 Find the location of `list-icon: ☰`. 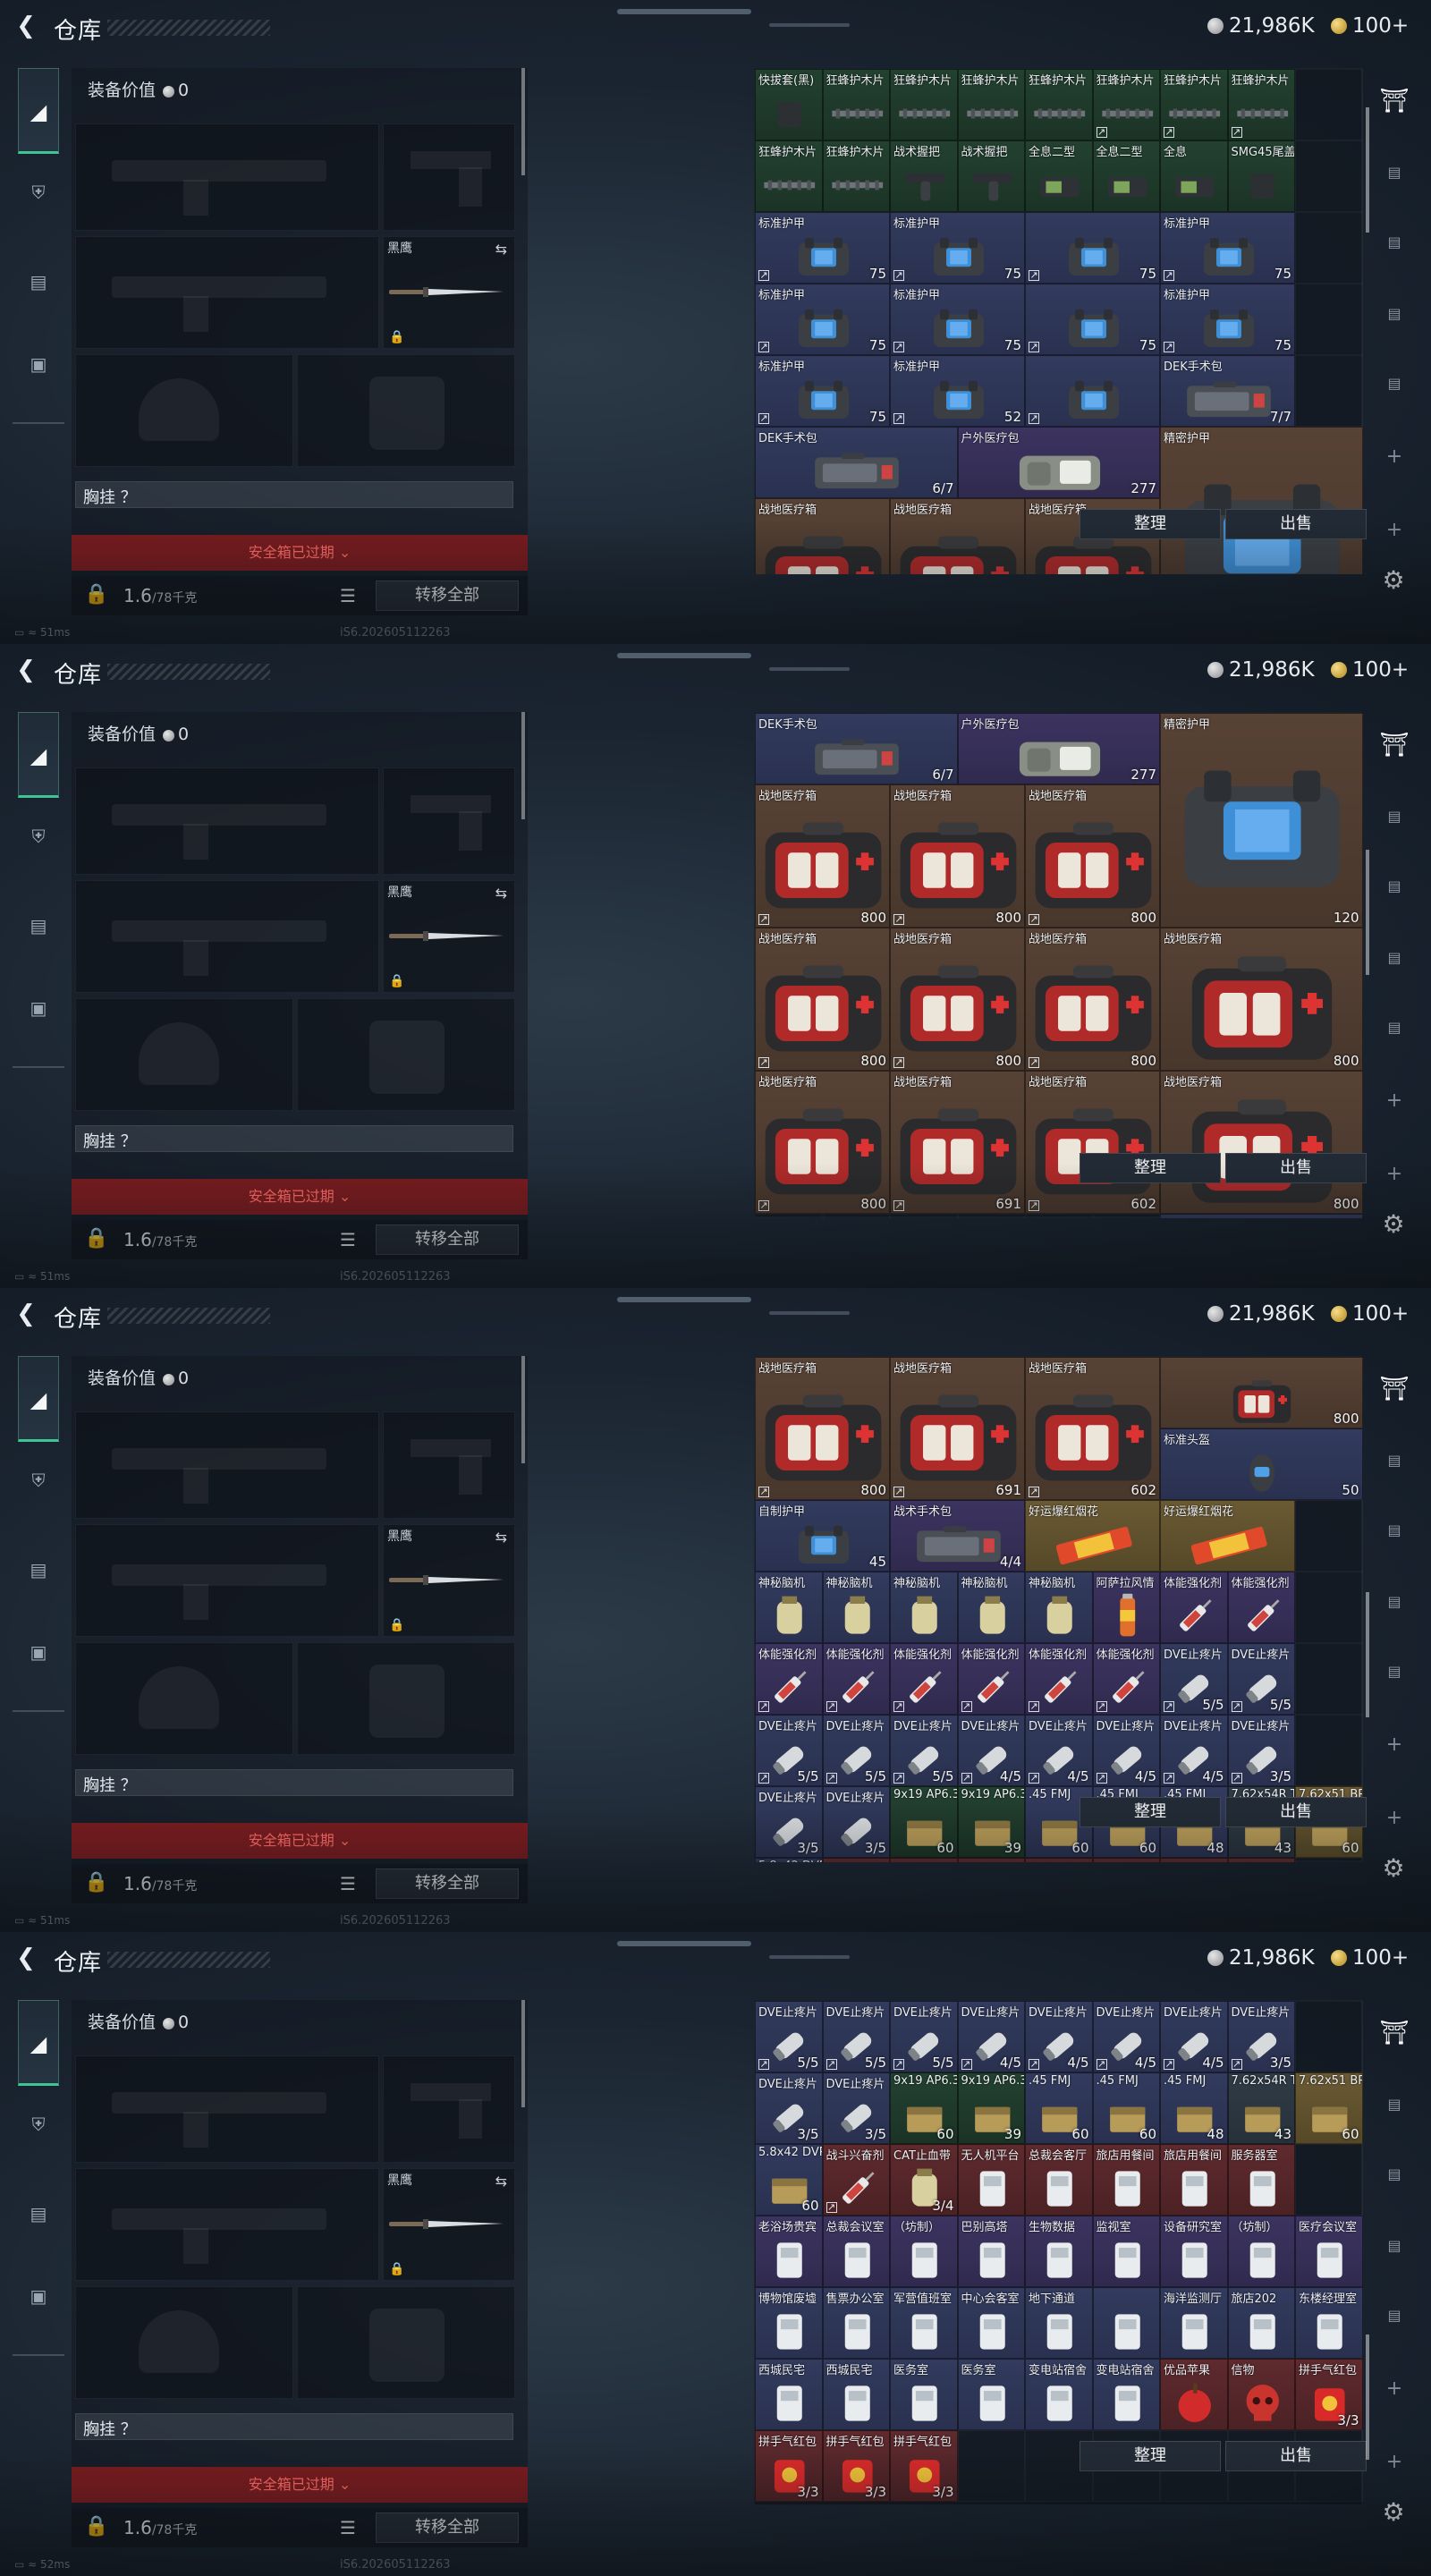

list-icon: ☰ is located at coordinates (348, 2527).